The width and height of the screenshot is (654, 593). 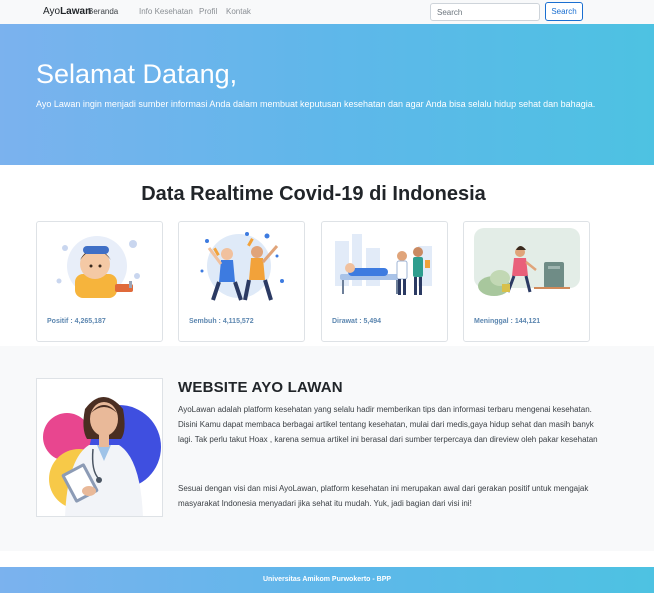 What do you see at coordinates (98, 267) in the screenshot?
I see `positive-illustration-icon` at bounding box center [98, 267].